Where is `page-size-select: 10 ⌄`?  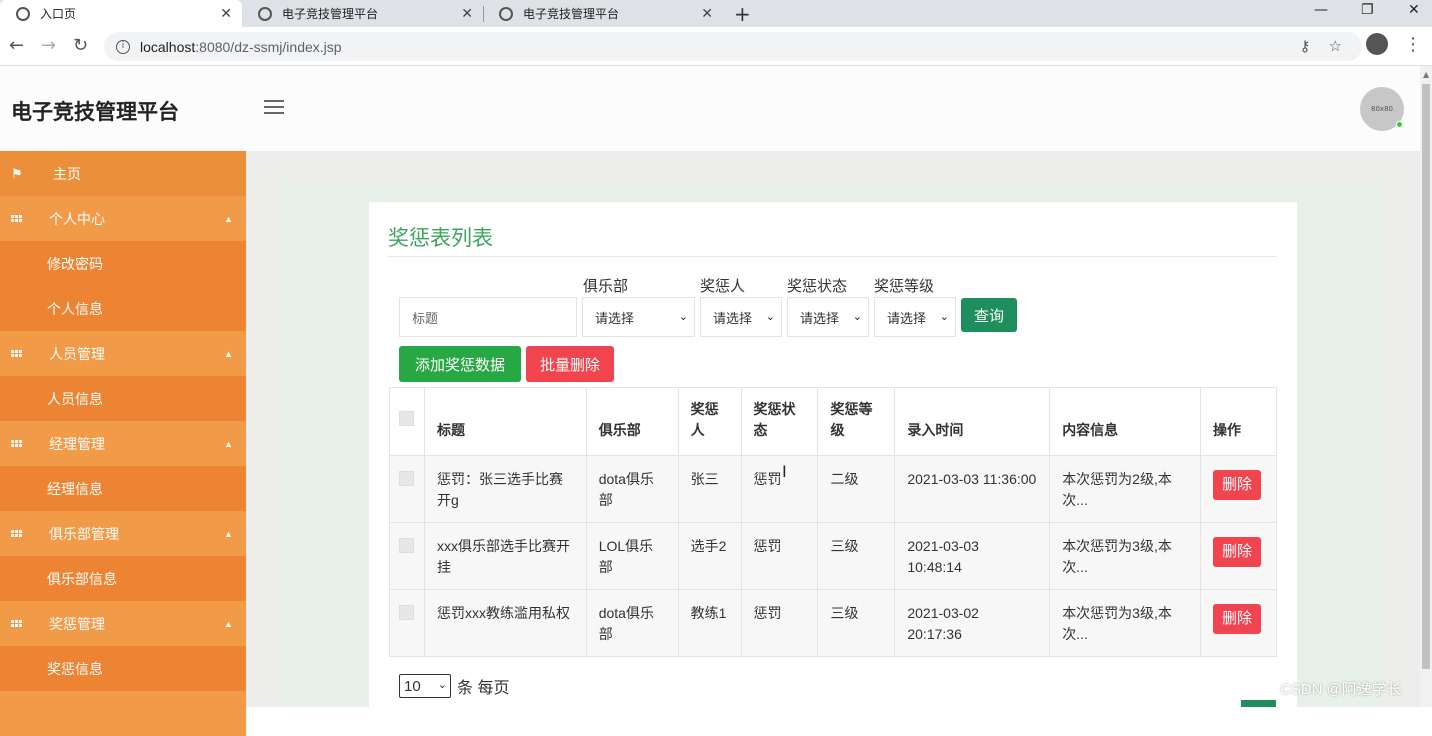 page-size-select: 10 ⌄ is located at coordinates (425, 686).